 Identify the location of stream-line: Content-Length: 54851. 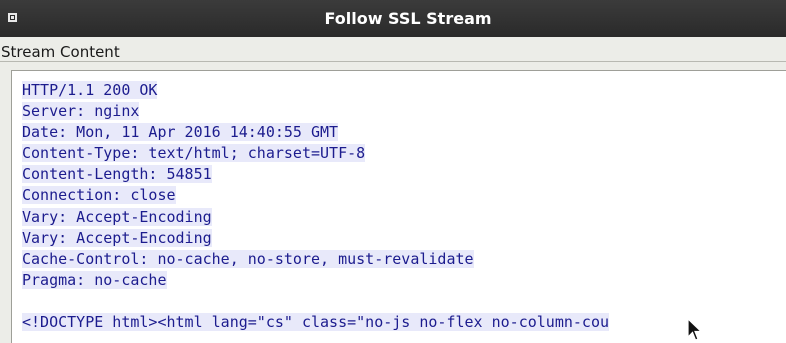
(117, 174).